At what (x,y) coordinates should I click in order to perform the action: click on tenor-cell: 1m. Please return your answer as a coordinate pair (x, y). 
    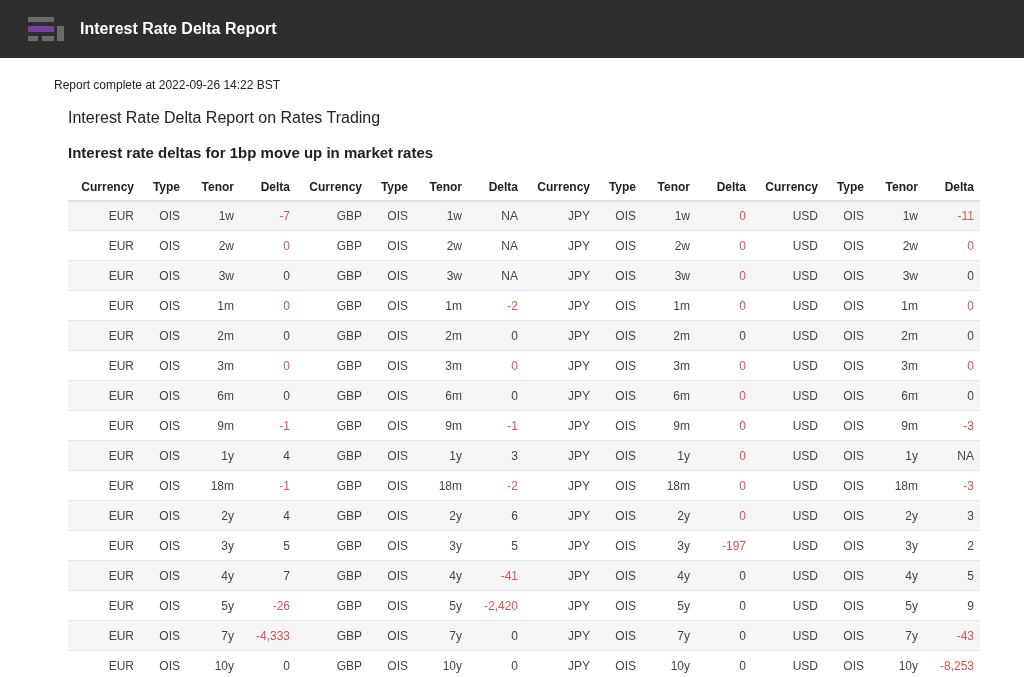
    Looking at the image, I should click on (453, 305).